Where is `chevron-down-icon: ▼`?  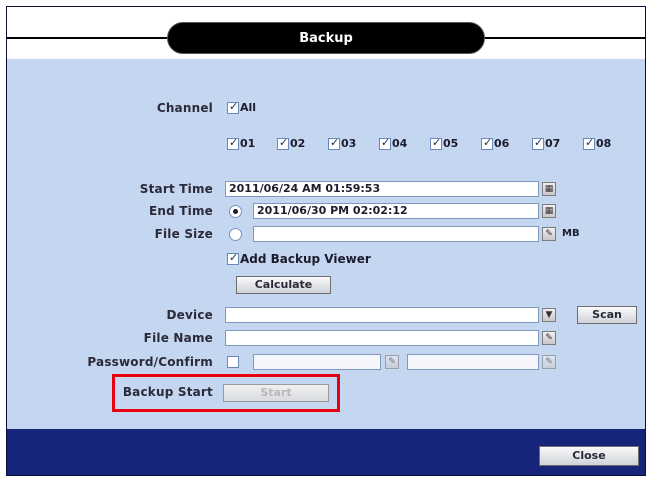 chevron-down-icon: ▼ is located at coordinates (549, 315).